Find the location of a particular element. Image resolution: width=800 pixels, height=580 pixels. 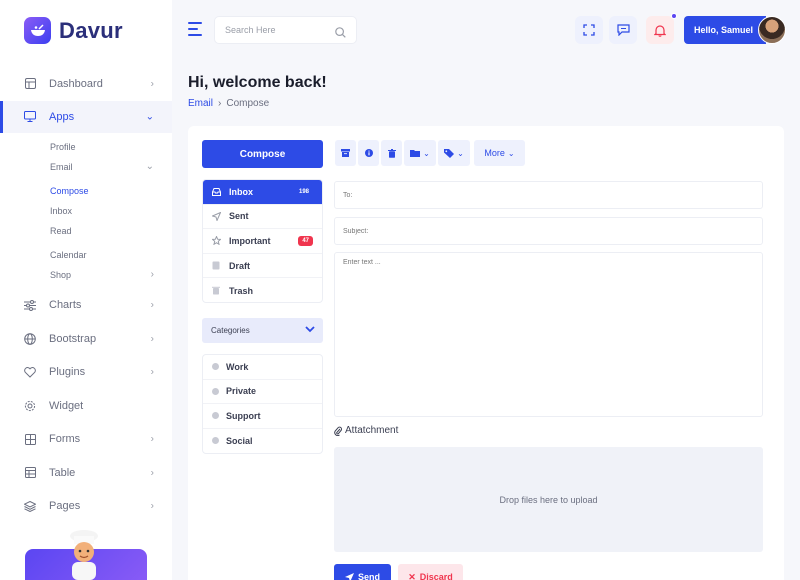

breadcrumb-link-email: Email is located at coordinates (200, 103).